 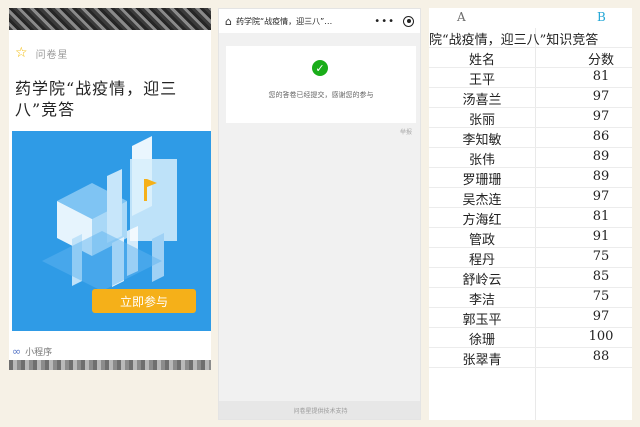 I want to click on title-row: 院“战疫情，迎三八”知识竞答, so click(x=530, y=38).